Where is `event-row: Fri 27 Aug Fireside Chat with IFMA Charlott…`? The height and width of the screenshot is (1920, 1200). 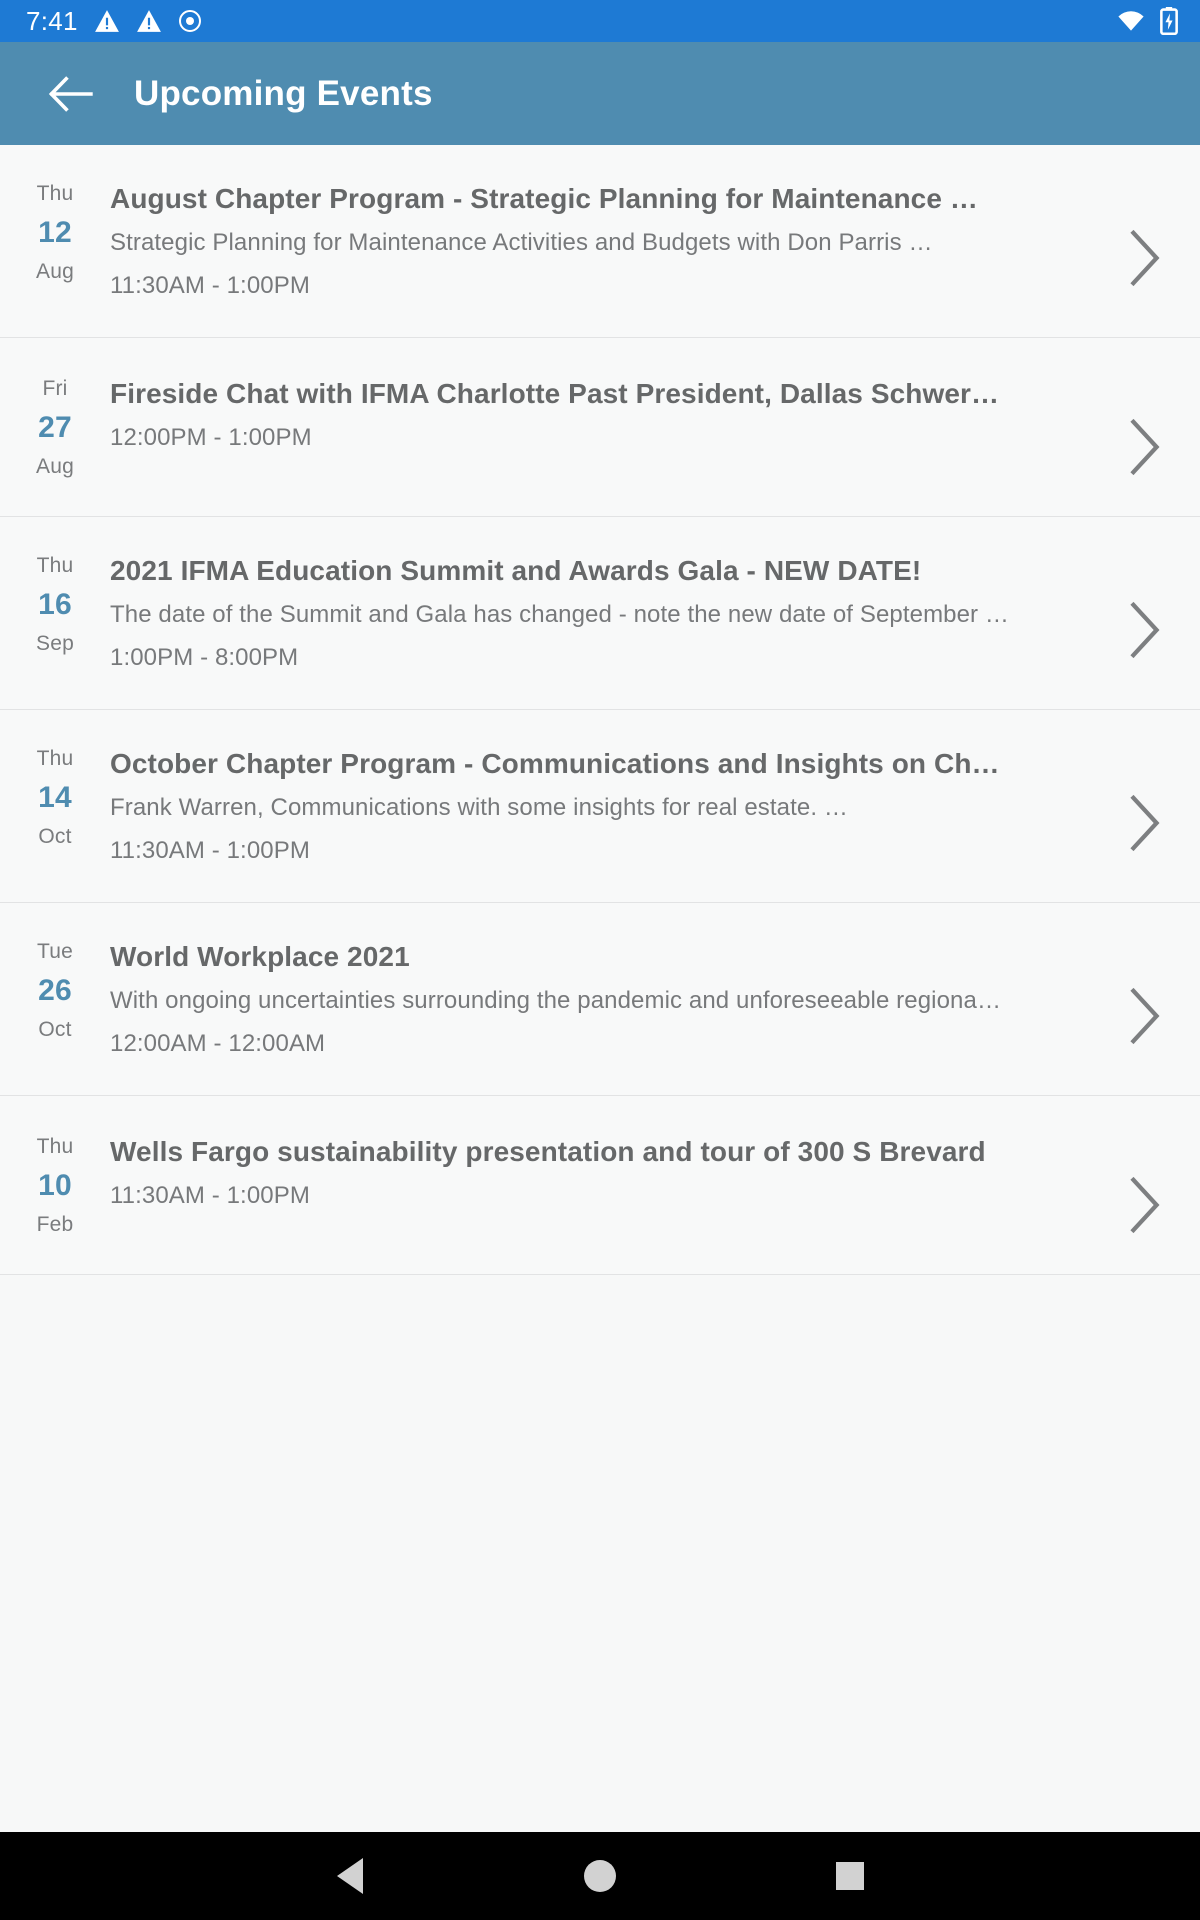 event-row: Fri 27 Aug Fireside Chat with IFMA Charlott… is located at coordinates (600, 427).